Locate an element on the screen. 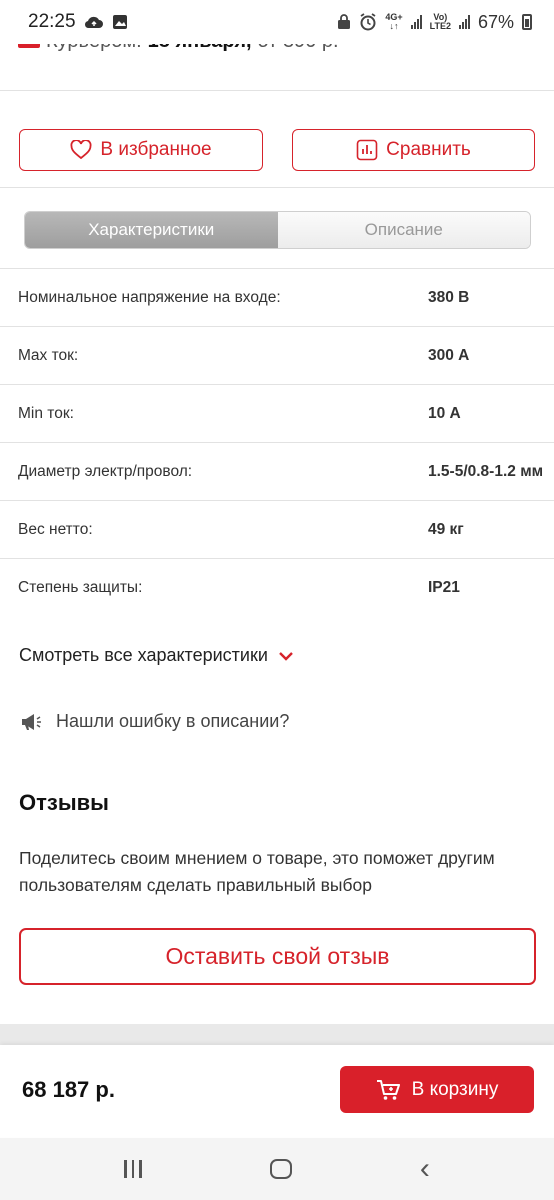 Image resolution: width=554 pixels, height=1200 pixels. volte-indicator: Vo) LTE2 is located at coordinates (440, 22).